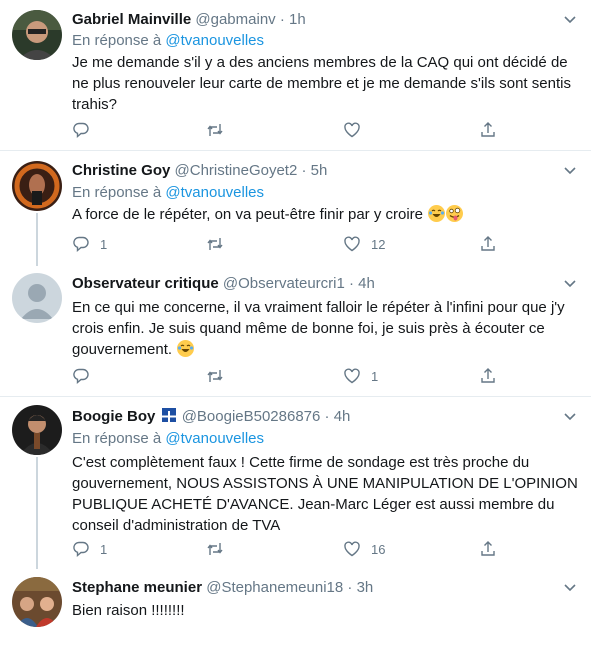 The width and height of the screenshot is (591, 656). Describe the element at coordinates (378, 549) in the screenshot. I see `like-count: 16` at that location.